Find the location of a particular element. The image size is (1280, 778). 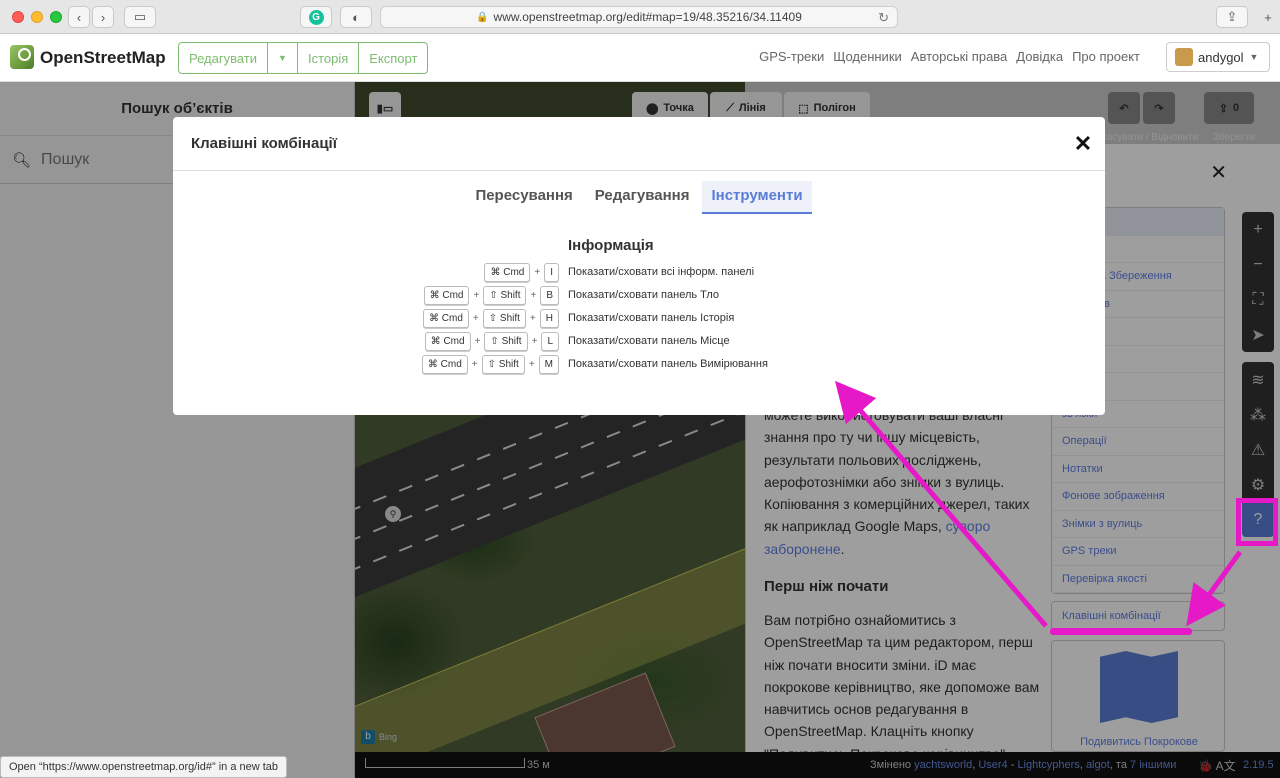

keycap: B is located at coordinates (549, 295).